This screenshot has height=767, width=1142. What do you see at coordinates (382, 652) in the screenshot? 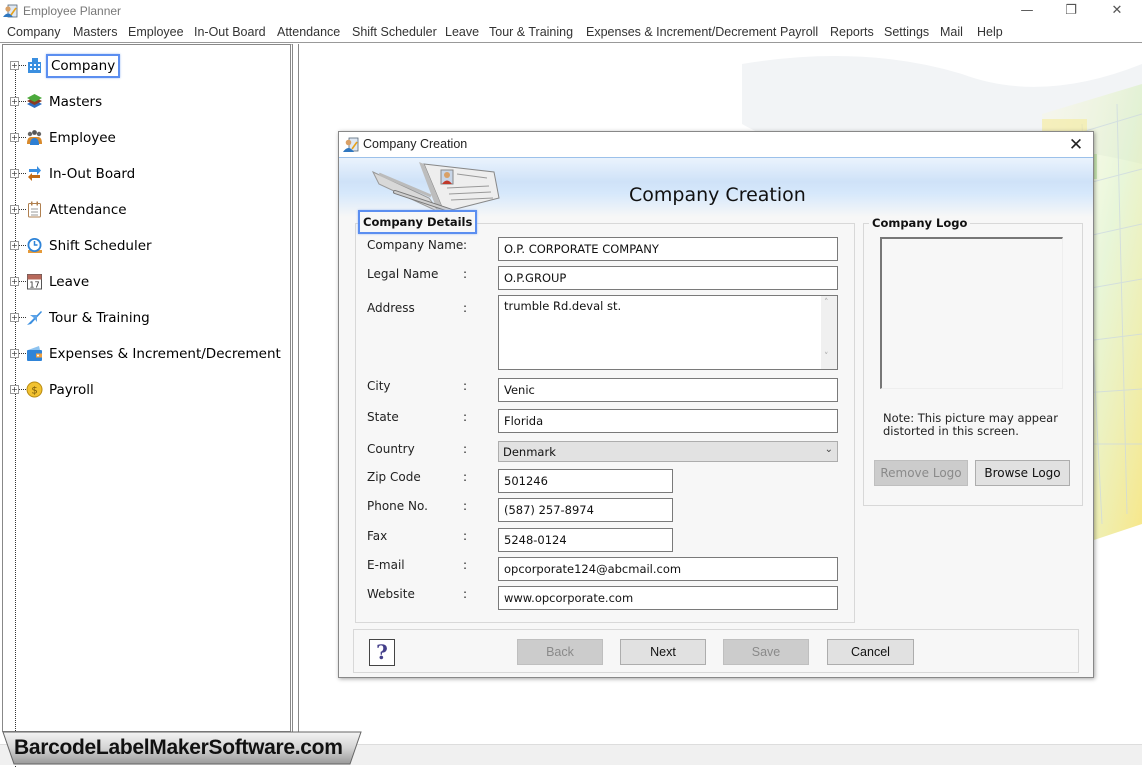
I see `help-button: ?` at bounding box center [382, 652].